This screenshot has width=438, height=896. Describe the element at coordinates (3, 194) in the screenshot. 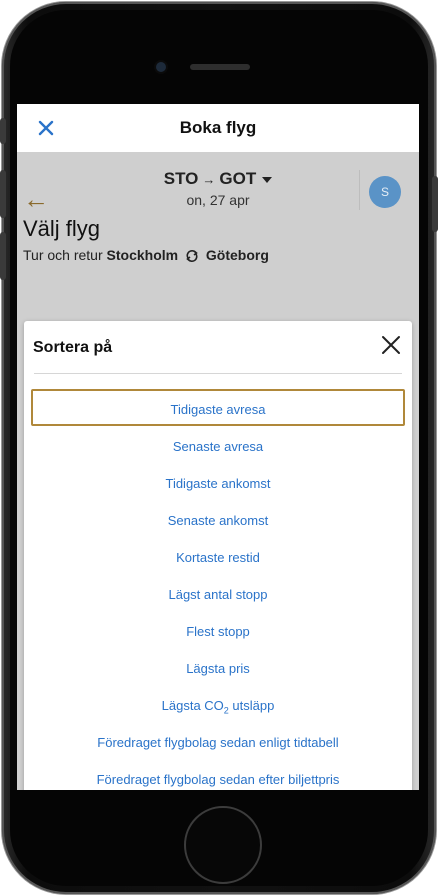

I see `volume-up-button` at that location.